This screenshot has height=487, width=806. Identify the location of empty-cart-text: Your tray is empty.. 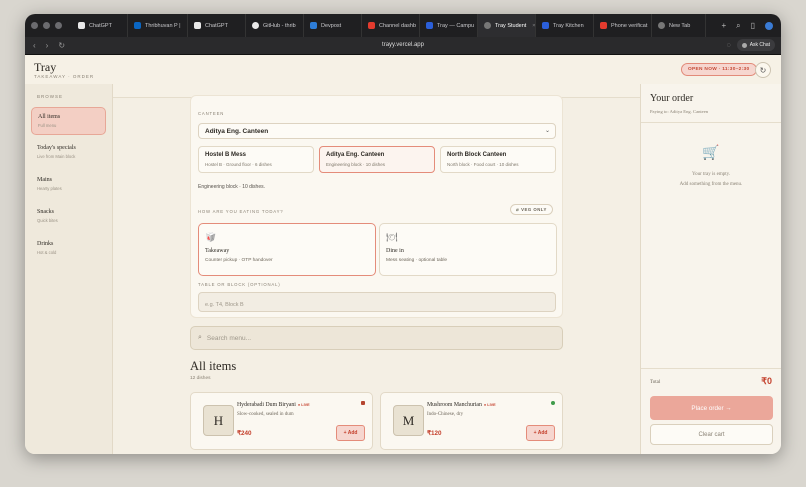
(711, 174).